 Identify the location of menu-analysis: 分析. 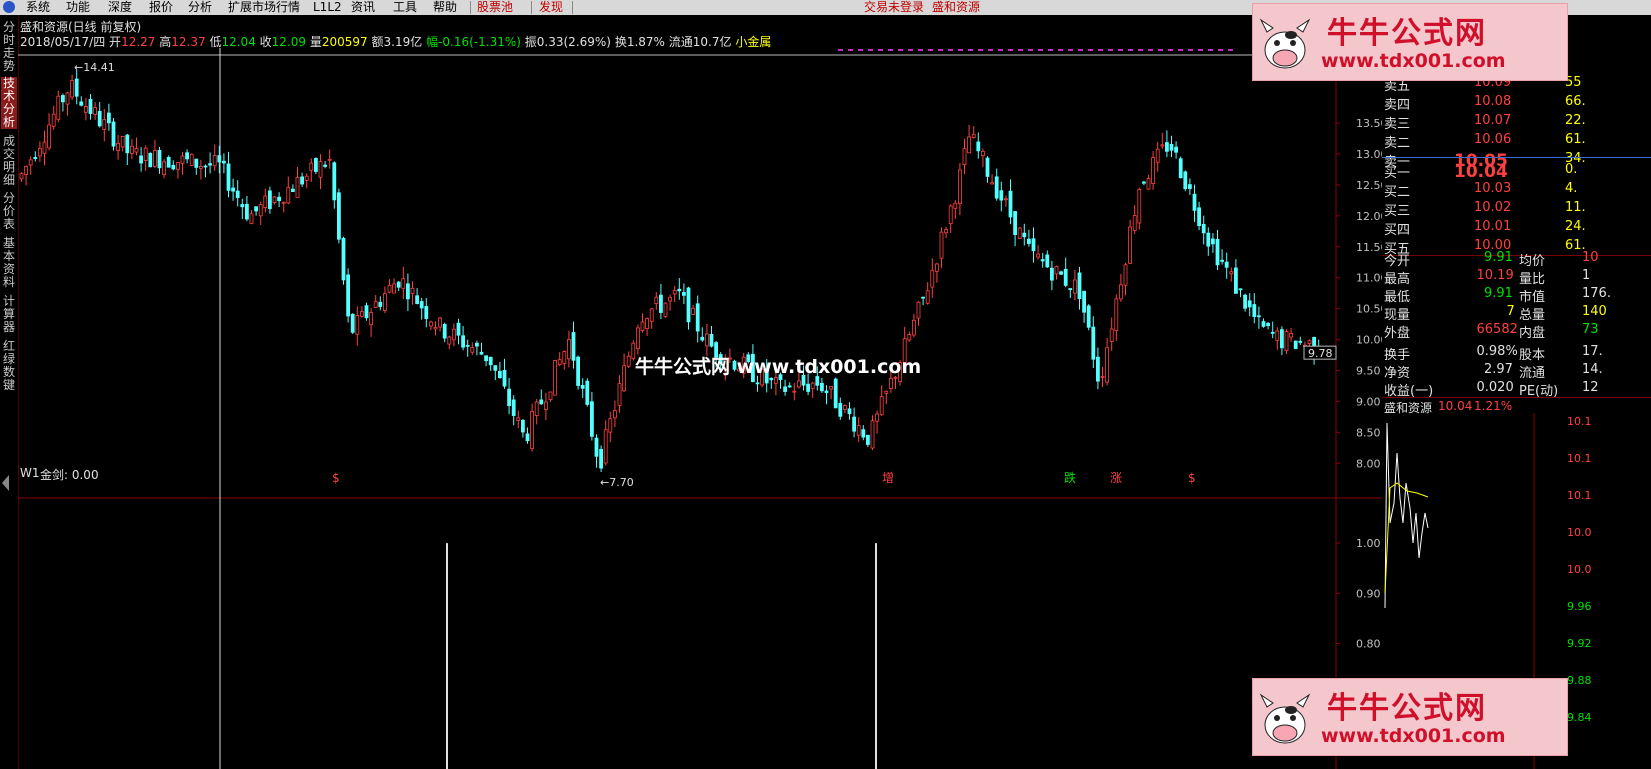
(200, 7).